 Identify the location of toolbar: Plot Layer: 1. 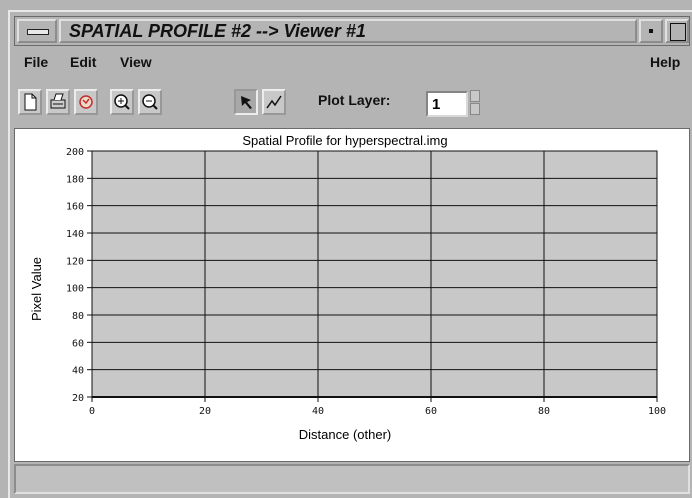
(352, 102).